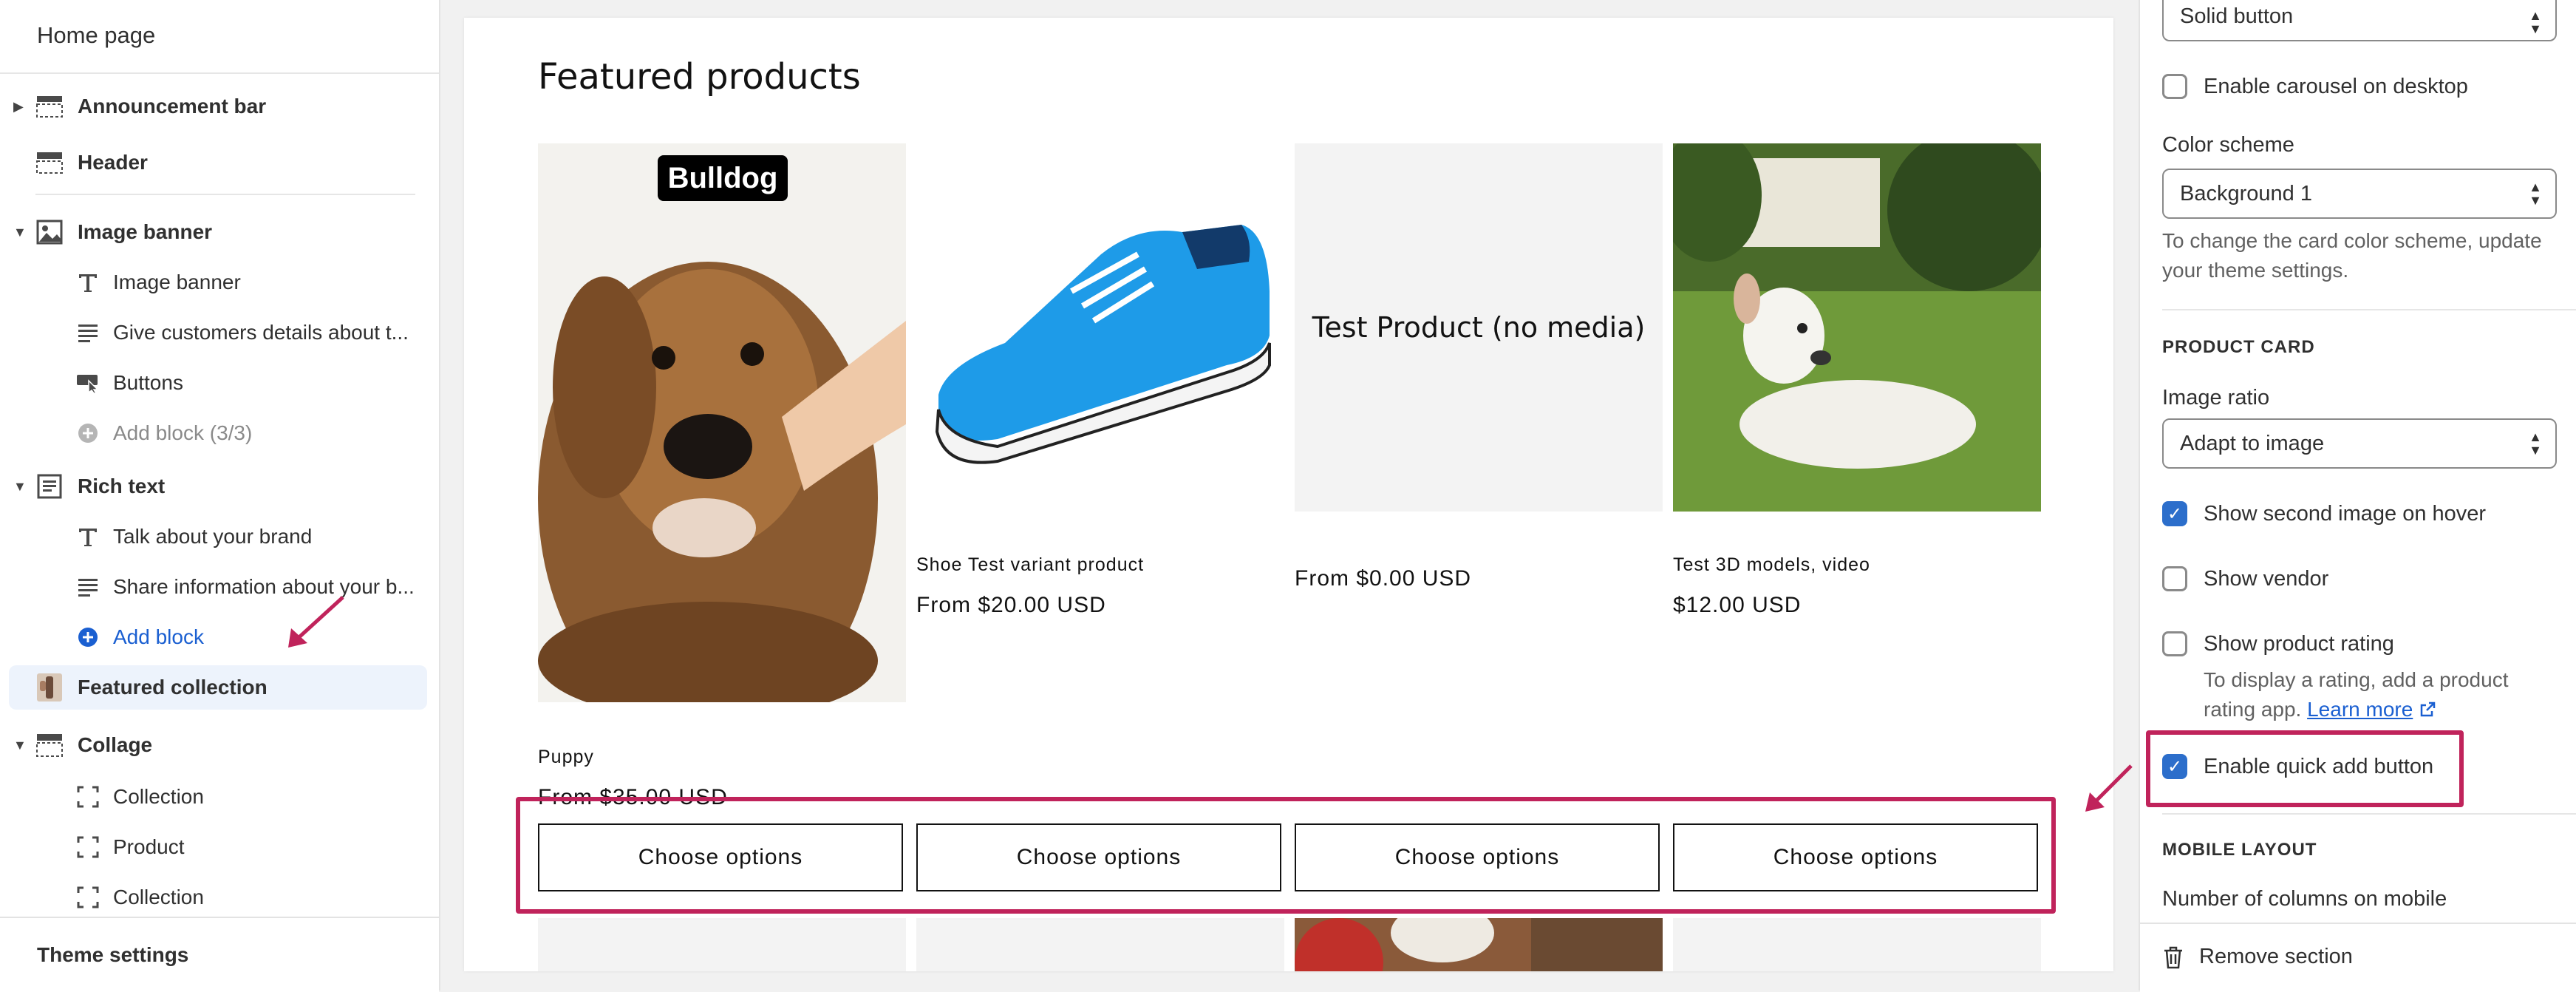  Describe the element at coordinates (219, 745) in the screenshot. I see `sidebar-item-collage: ▼ Collage` at that location.